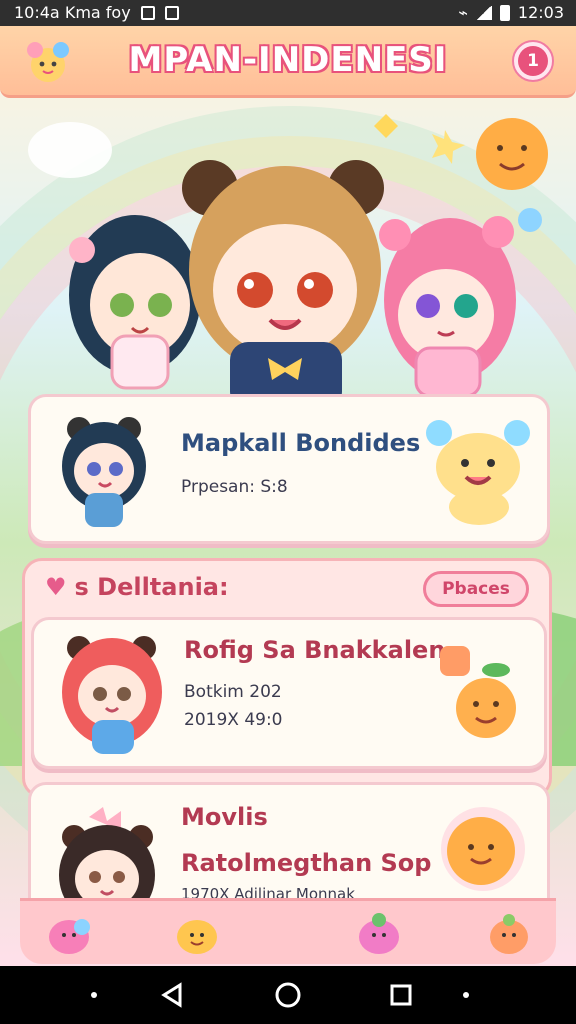 The image size is (576, 1024). I want to click on app-header: MPAN-INDENESI 1, so click(288, 62).